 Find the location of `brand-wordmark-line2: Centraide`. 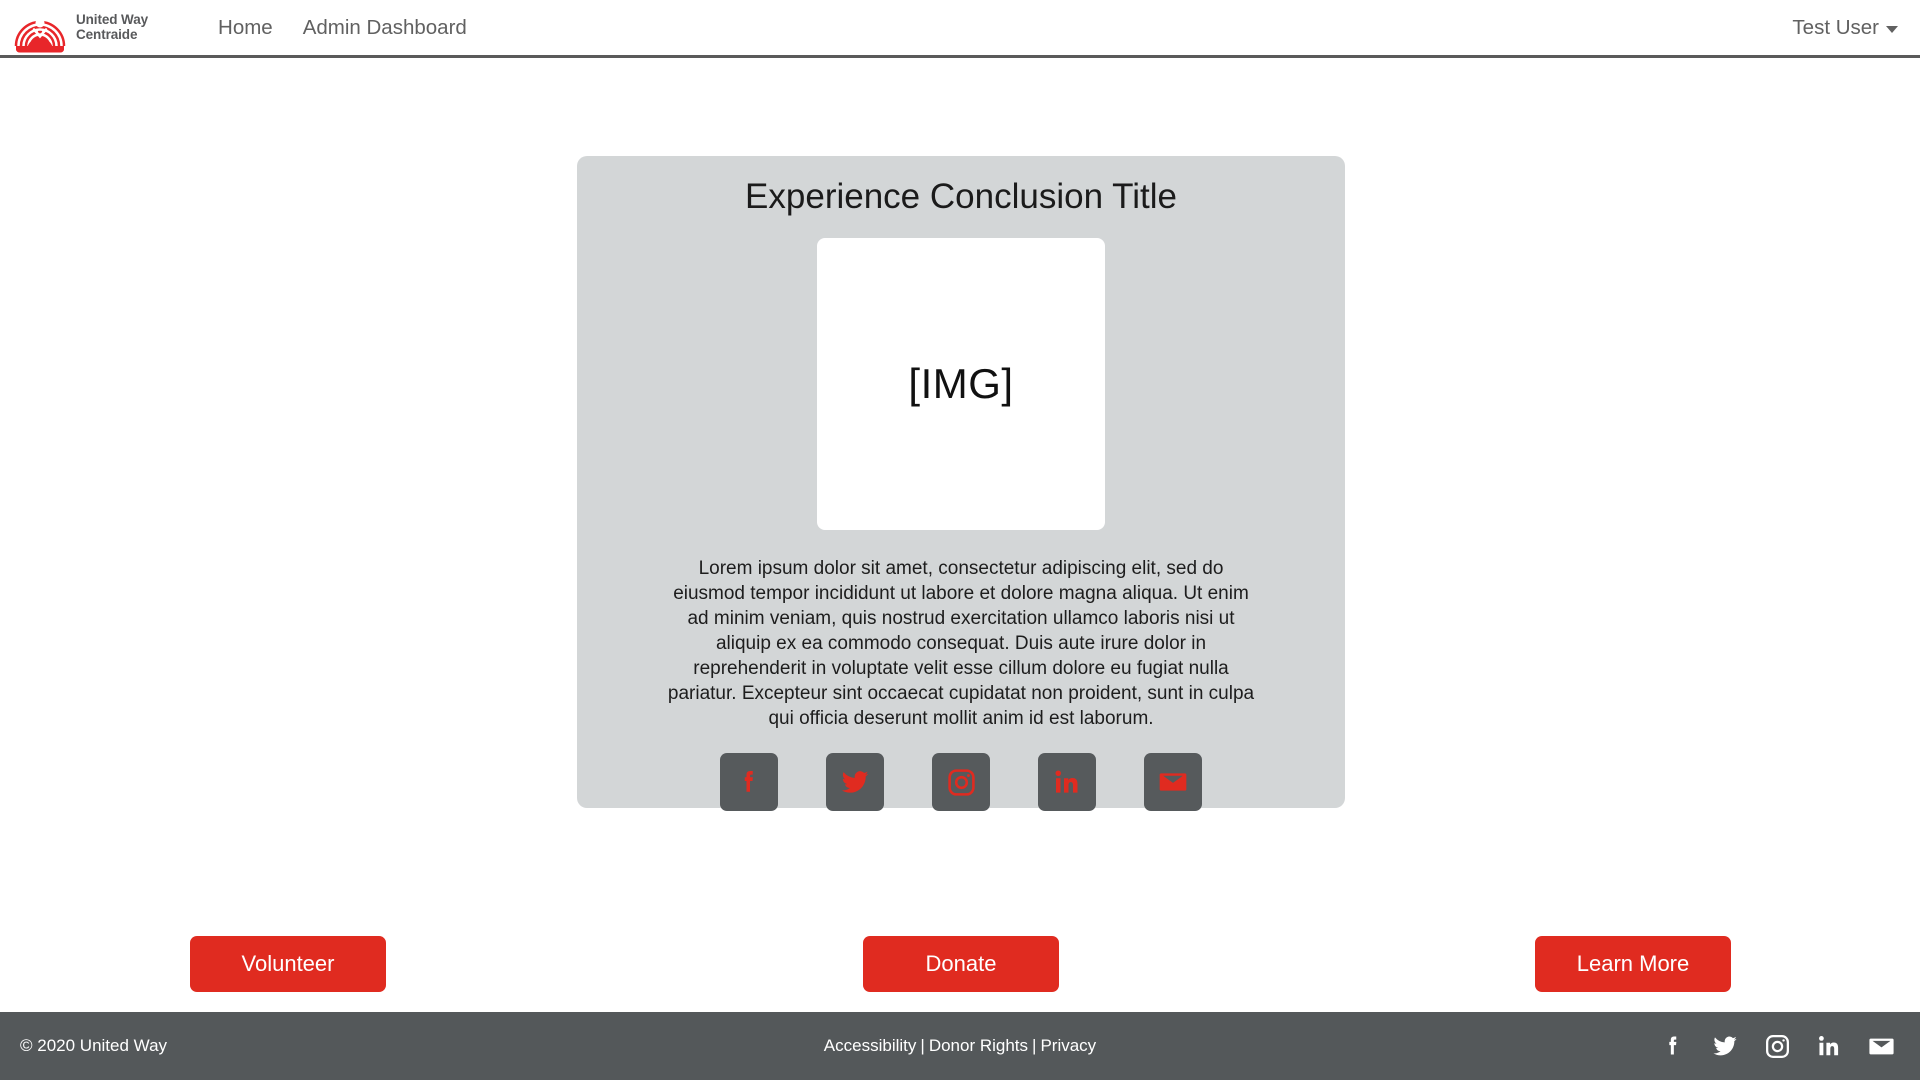

brand-wordmark-line2: Centraide is located at coordinates (107, 34).